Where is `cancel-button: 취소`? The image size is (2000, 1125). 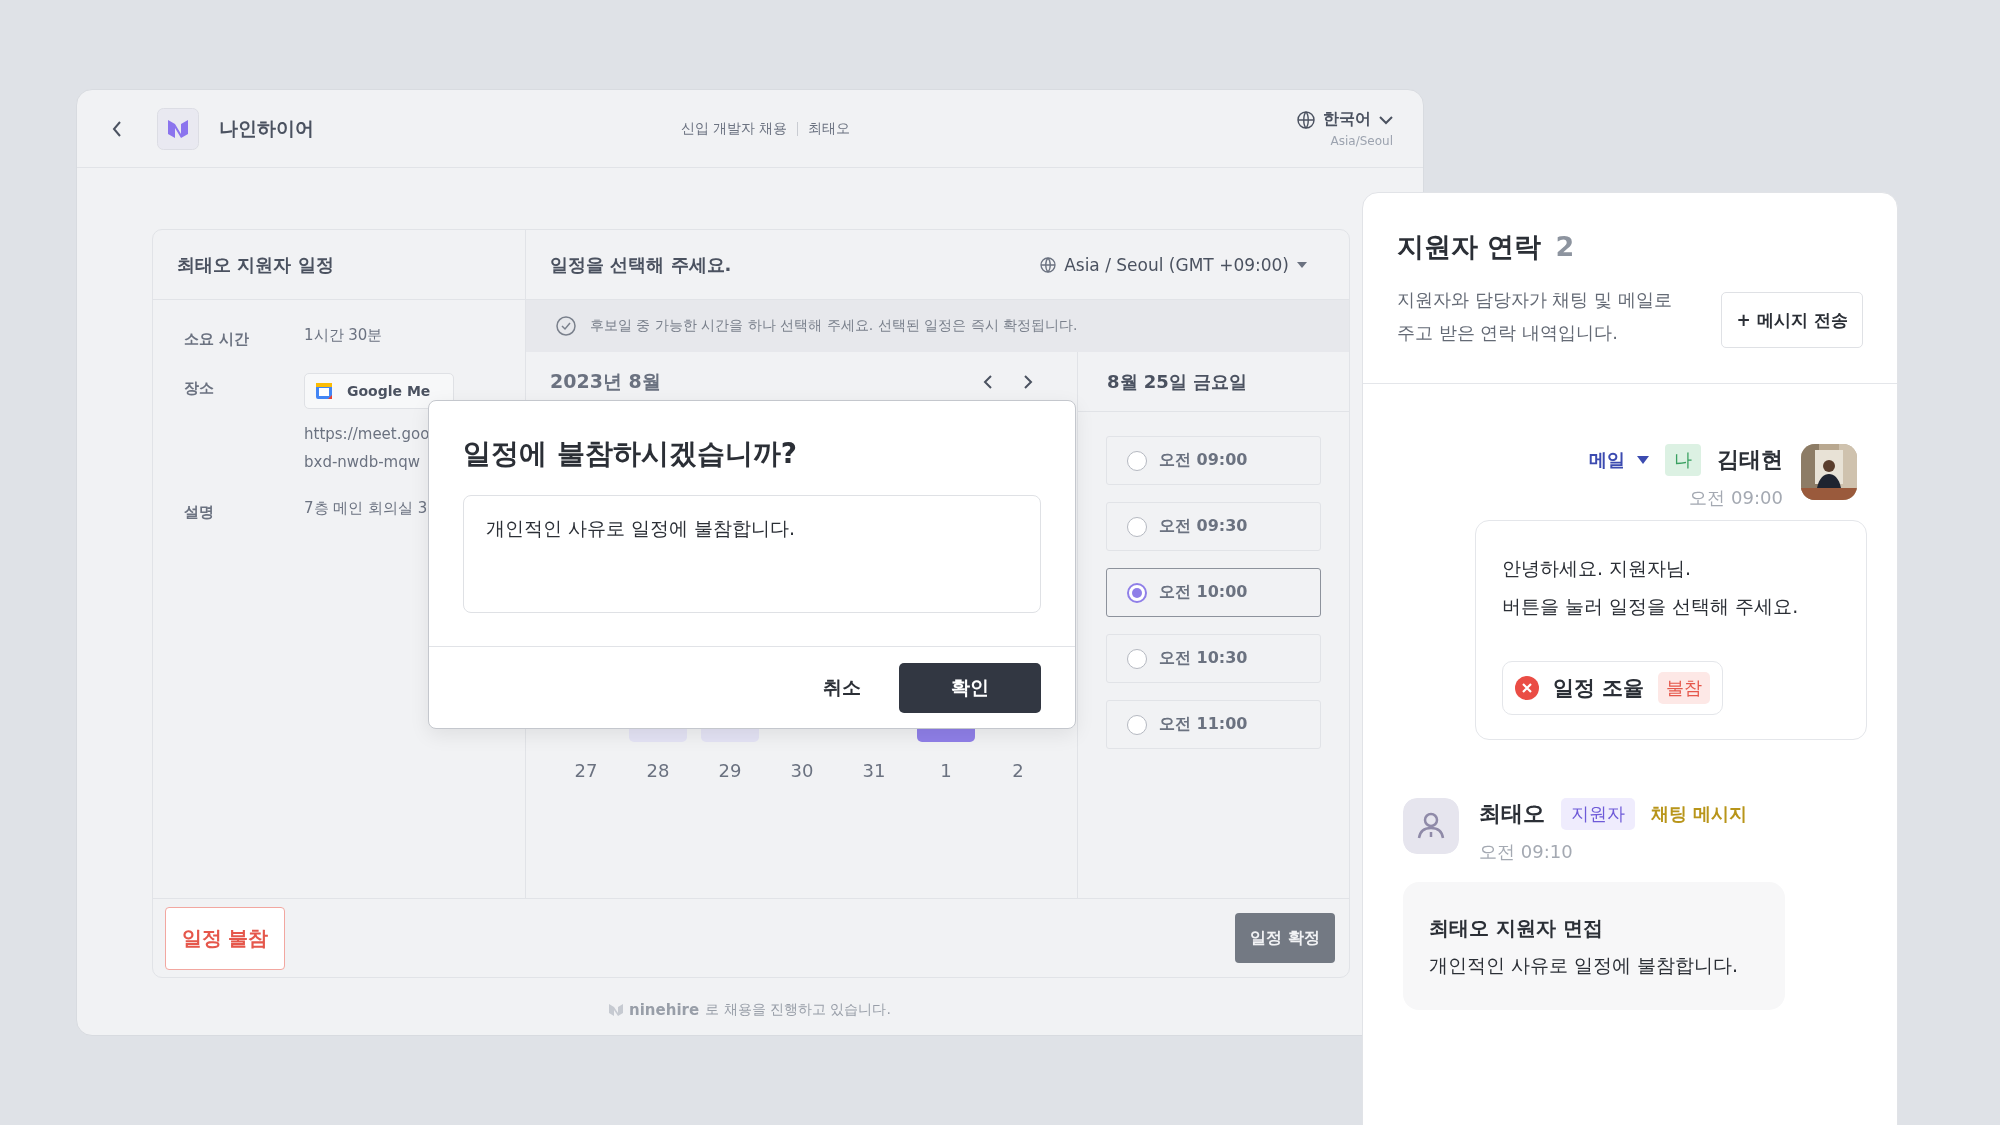
cancel-button: 취소 is located at coordinates (842, 687).